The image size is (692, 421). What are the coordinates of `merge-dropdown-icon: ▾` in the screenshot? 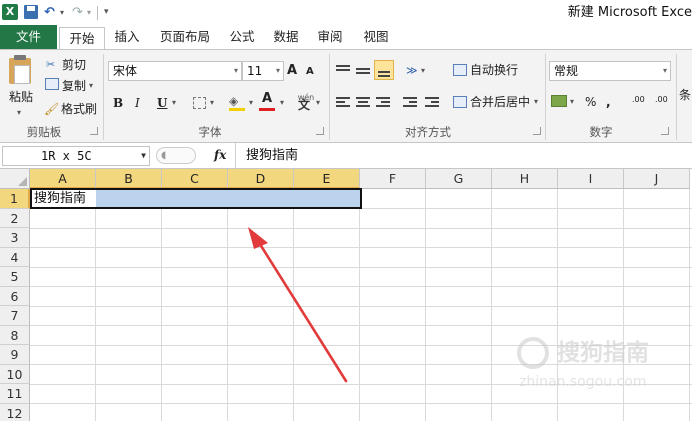 It's located at (536, 102).